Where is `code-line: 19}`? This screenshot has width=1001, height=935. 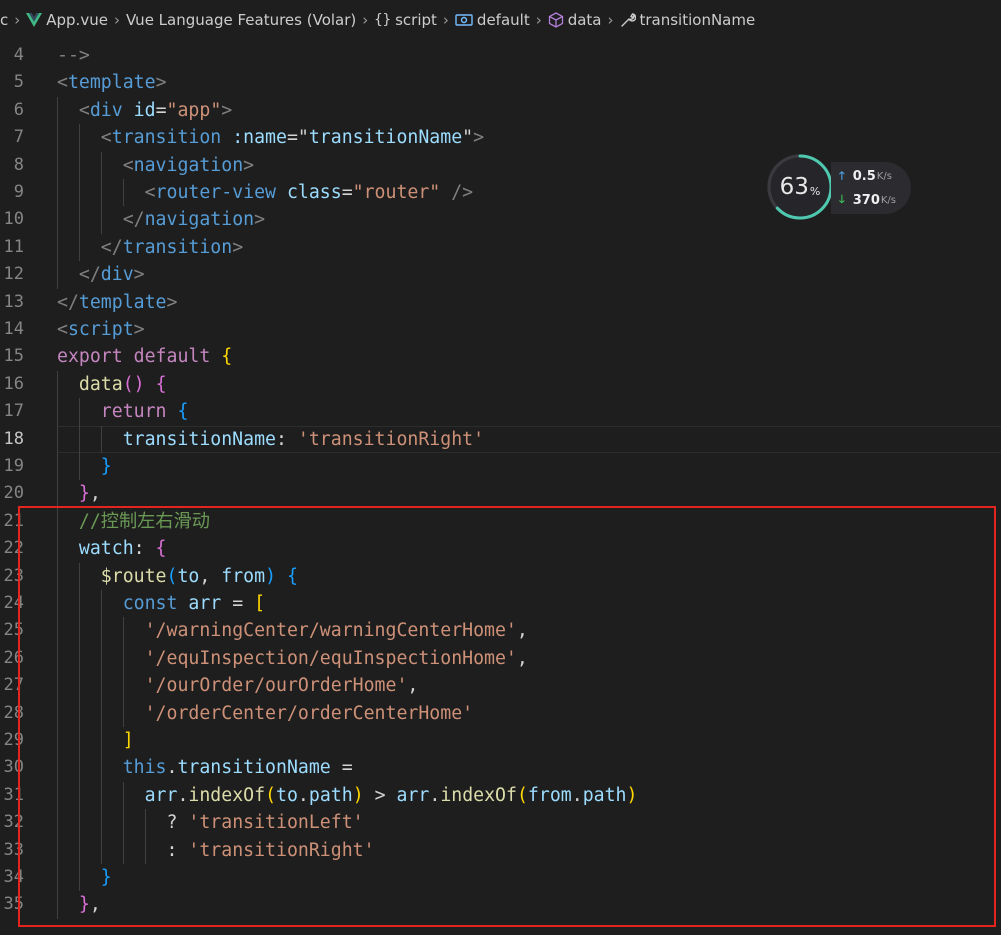
code-line: 19} is located at coordinates (500, 467).